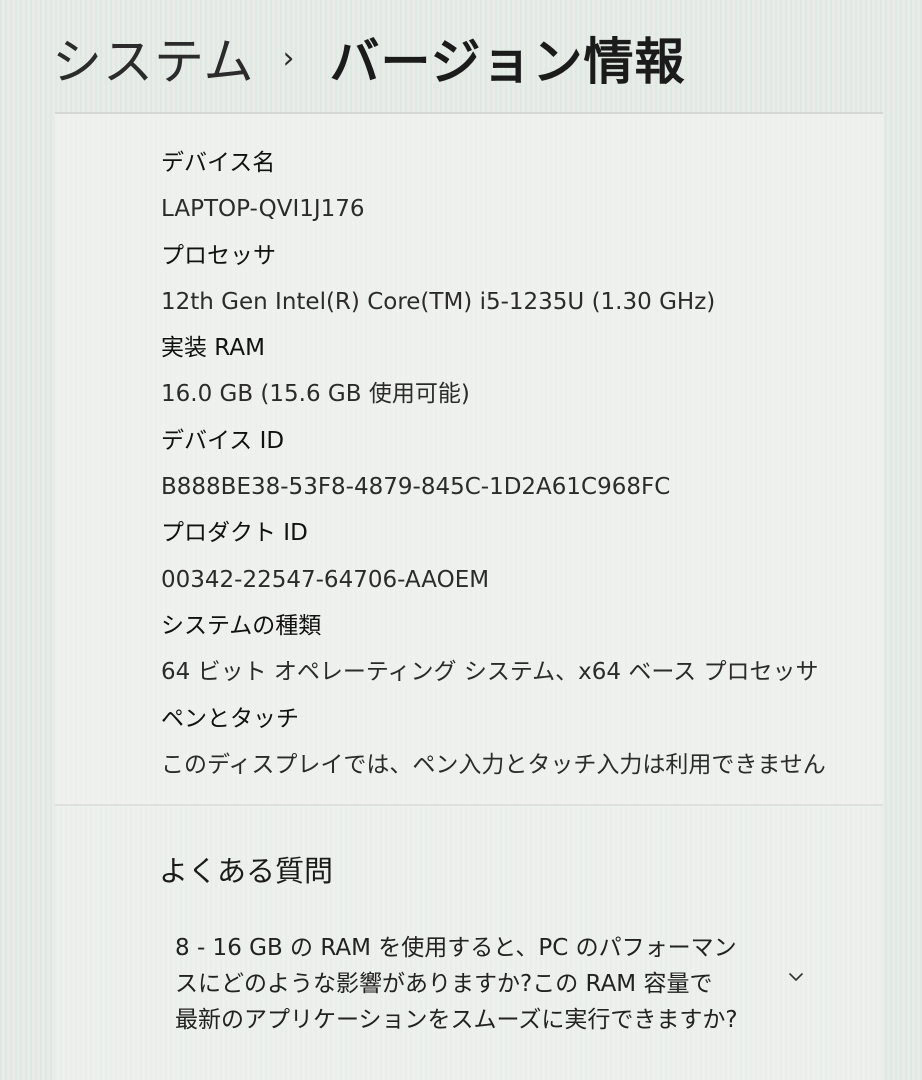  Describe the element at coordinates (490, 672) in the screenshot. I see `spec-value-system-type: 64 ビット オペレーティング システム、x64 ベース プロセッサ` at that location.